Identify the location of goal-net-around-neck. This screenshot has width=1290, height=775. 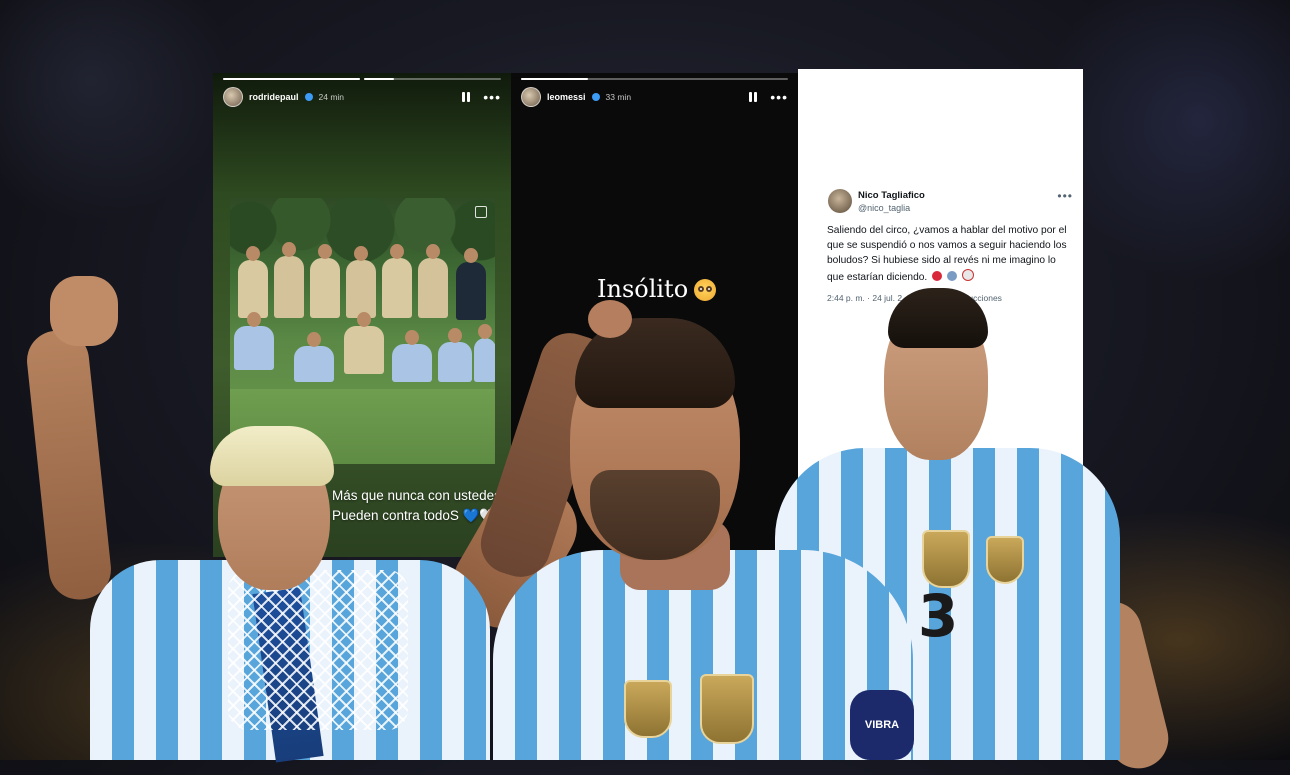
(318, 650).